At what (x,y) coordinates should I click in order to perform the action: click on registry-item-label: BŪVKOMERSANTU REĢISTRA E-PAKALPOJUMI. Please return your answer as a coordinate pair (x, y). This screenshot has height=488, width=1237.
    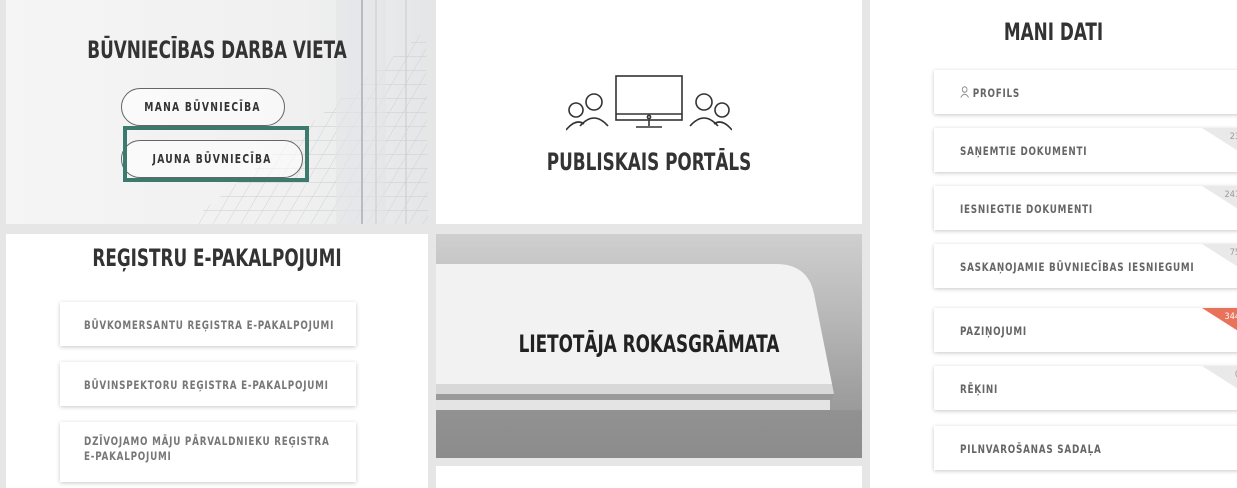
    Looking at the image, I should click on (209, 325).